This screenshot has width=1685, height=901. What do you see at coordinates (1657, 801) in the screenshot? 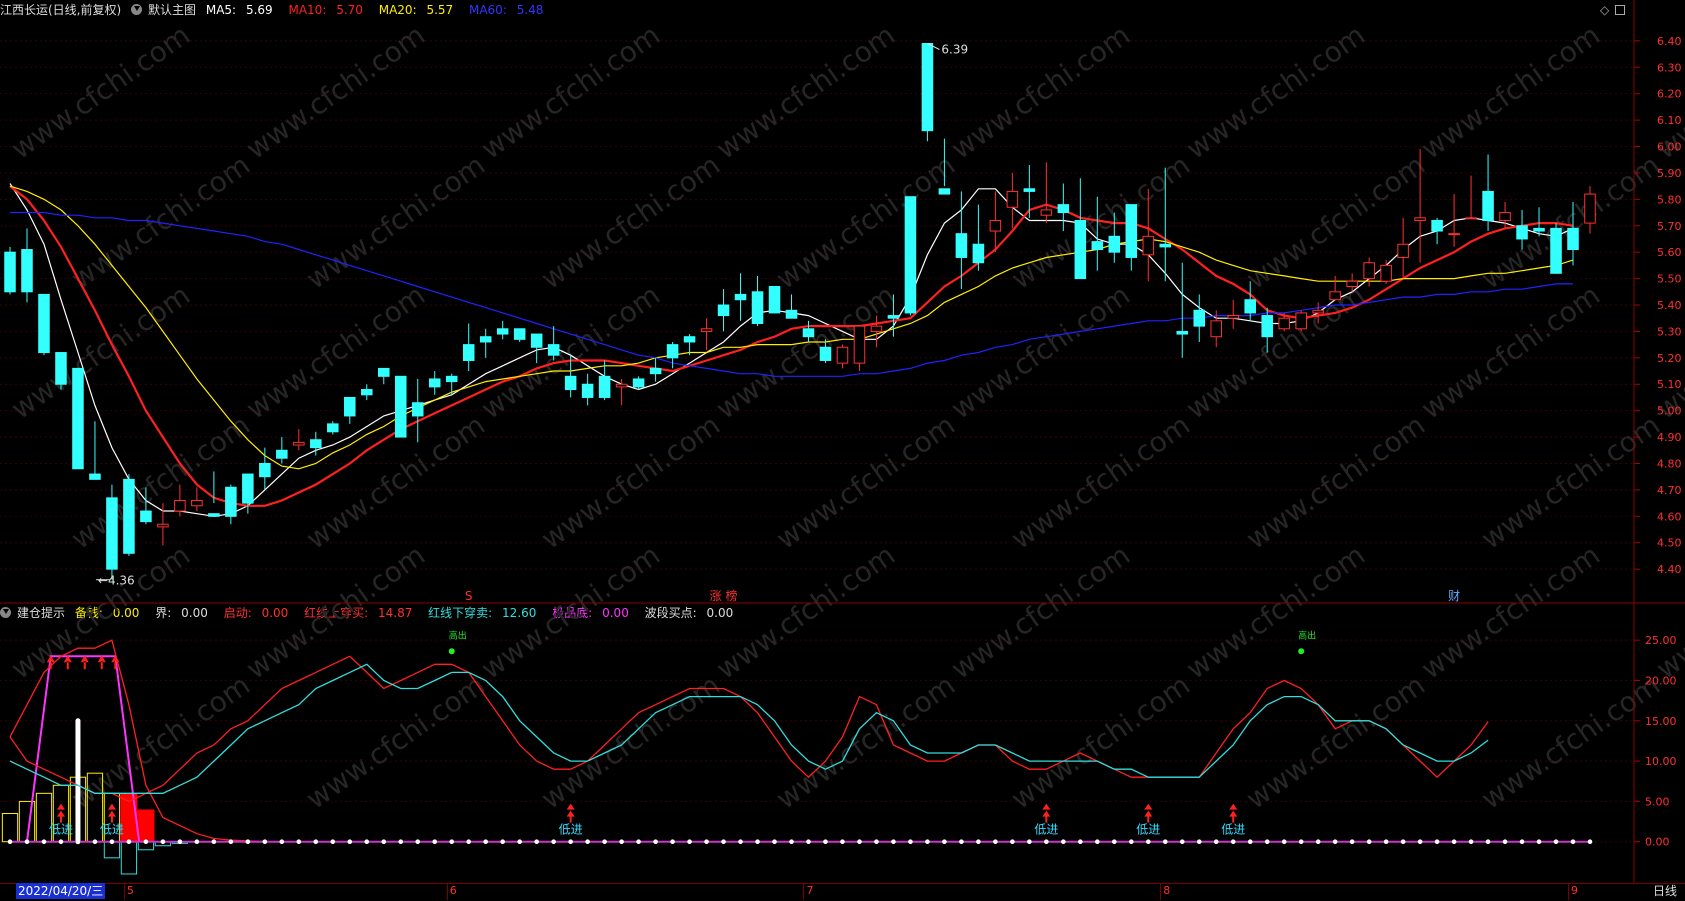
I see `indicator-tick-label: 5.00` at bounding box center [1657, 801].